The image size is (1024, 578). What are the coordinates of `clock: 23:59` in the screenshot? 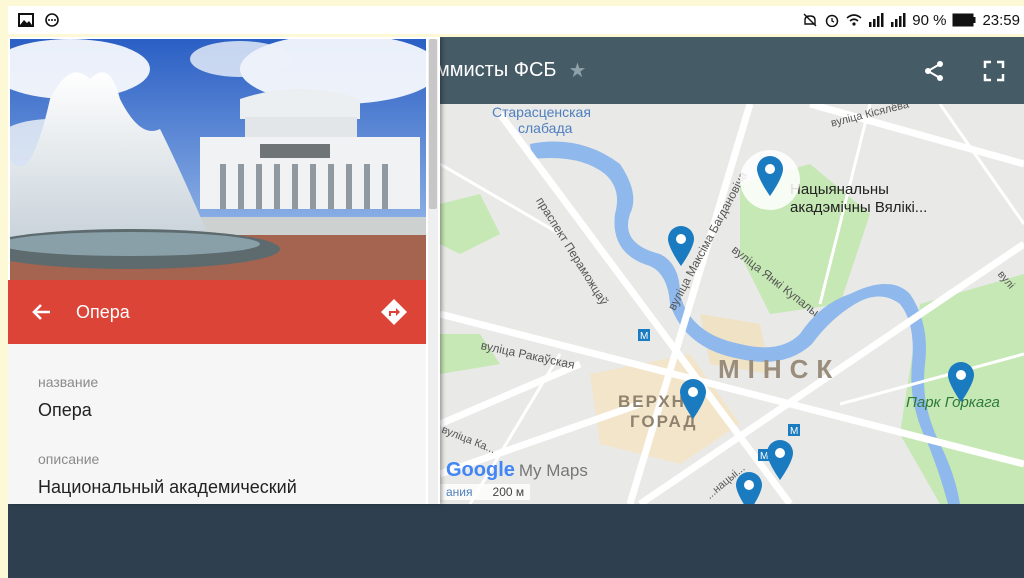 It's located at (1001, 20).